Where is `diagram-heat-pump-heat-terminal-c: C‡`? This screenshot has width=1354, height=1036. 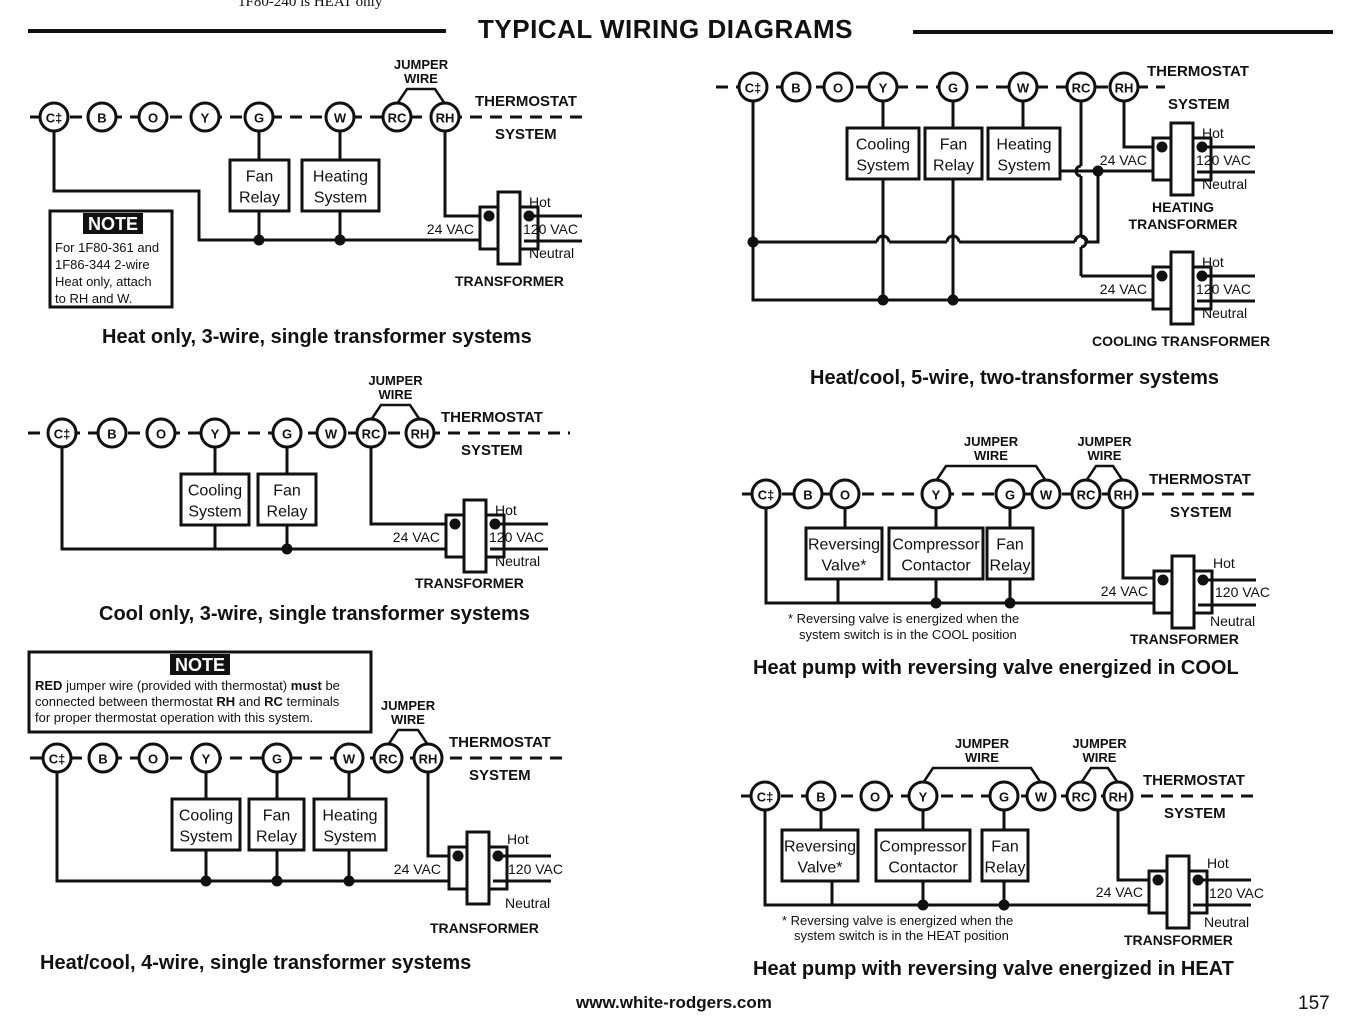 diagram-heat-pump-heat-terminal-c: C‡ is located at coordinates (765, 796).